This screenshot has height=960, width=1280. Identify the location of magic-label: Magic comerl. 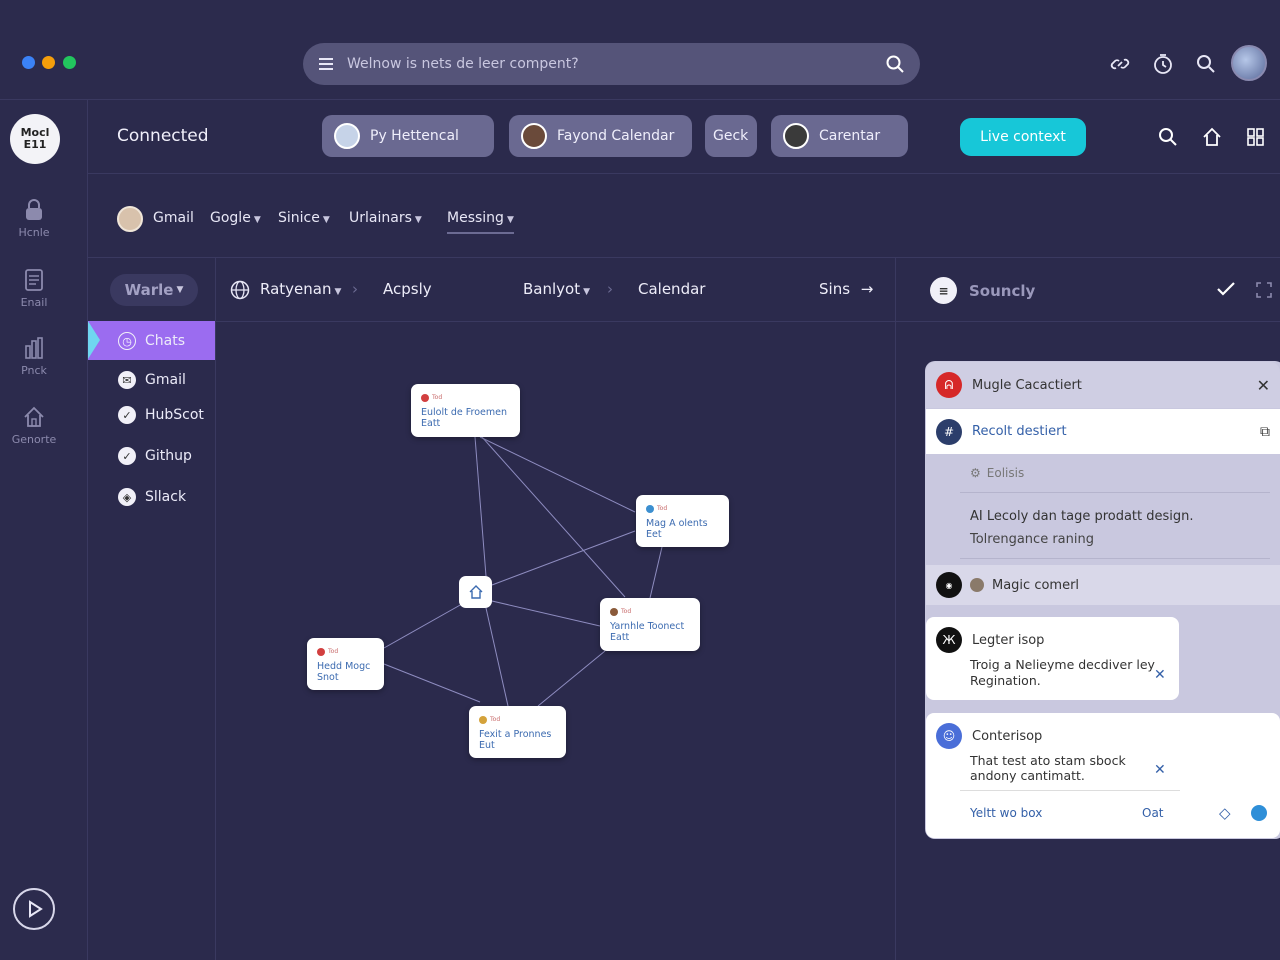
(1036, 585).